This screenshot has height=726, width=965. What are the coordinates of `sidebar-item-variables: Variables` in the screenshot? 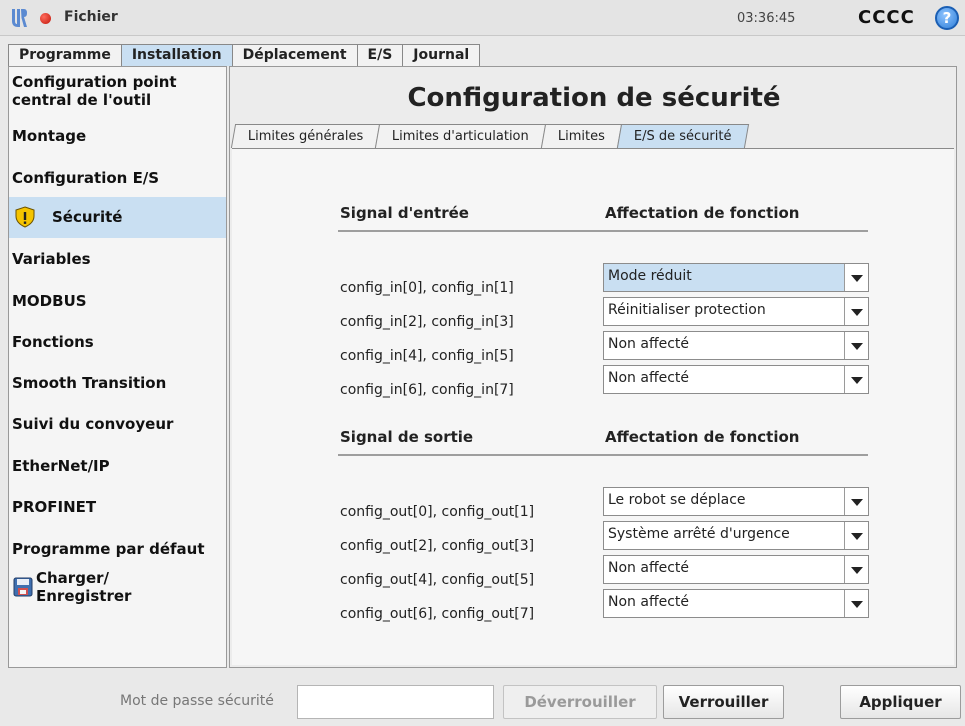 It's located at (117, 259).